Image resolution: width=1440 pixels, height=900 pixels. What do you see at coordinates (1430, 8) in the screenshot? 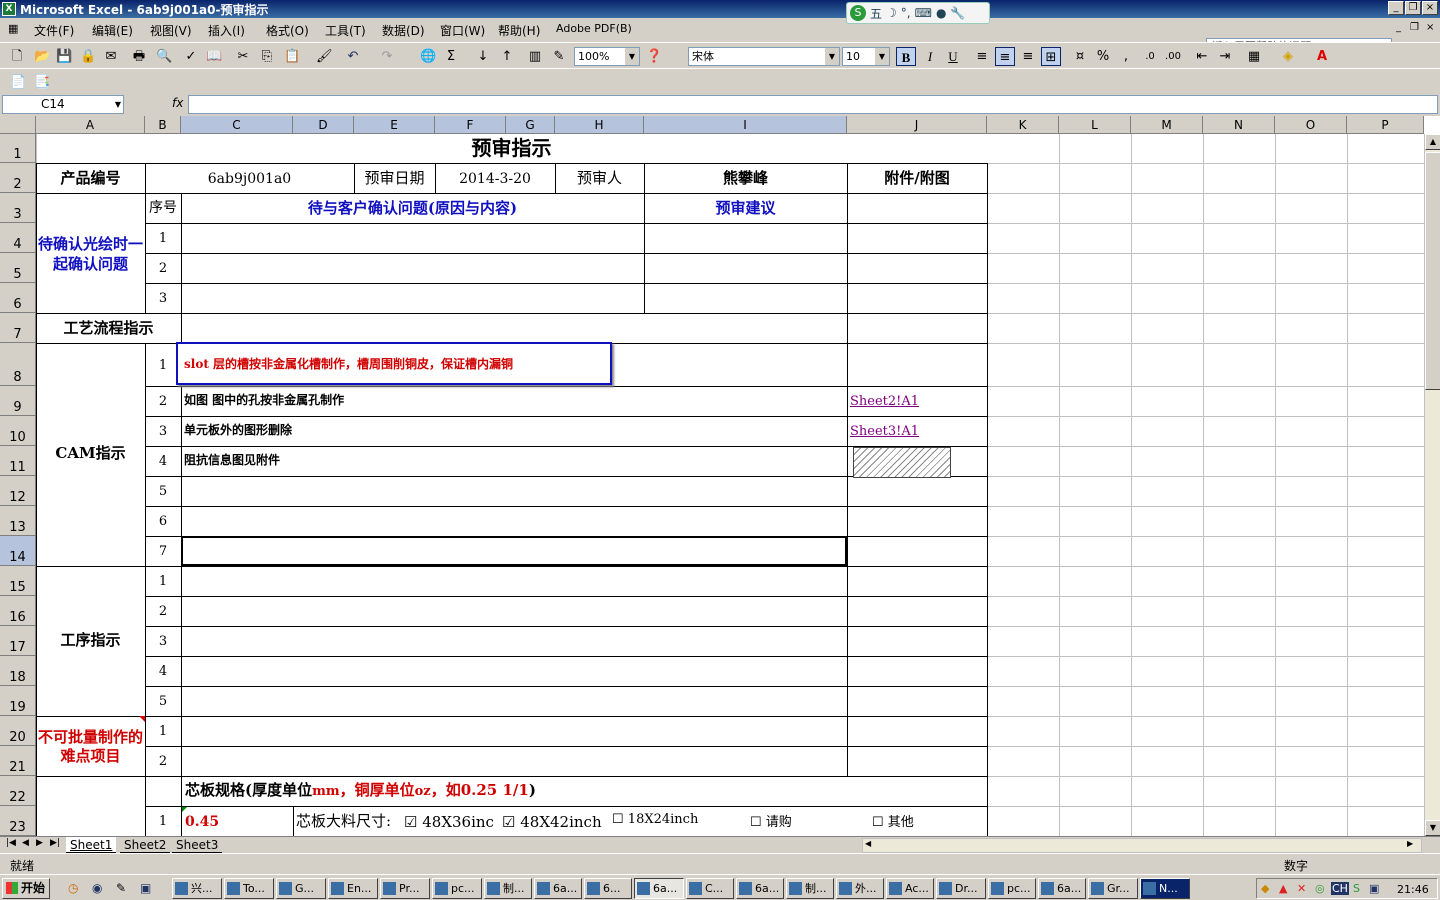
I see `close-button: ×` at bounding box center [1430, 8].